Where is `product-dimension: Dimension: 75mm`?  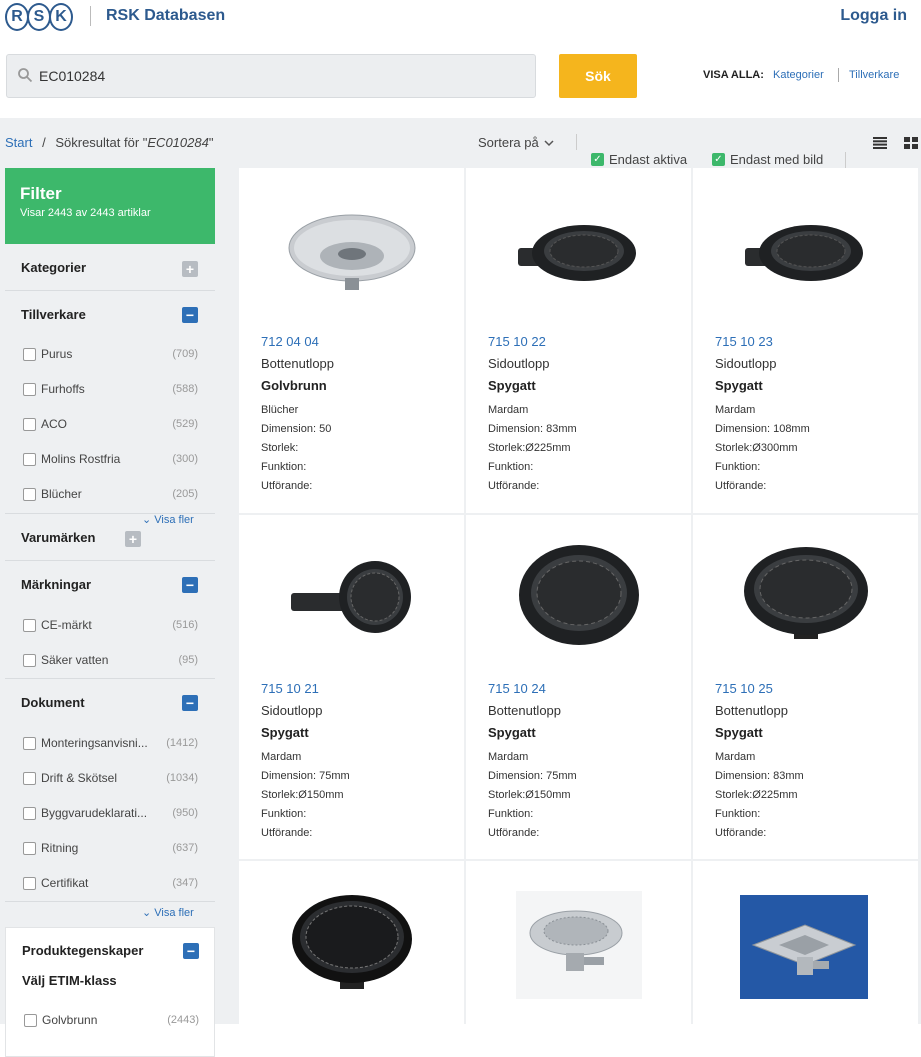
product-dimension: Dimension: 75mm is located at coordinates (532, 776).